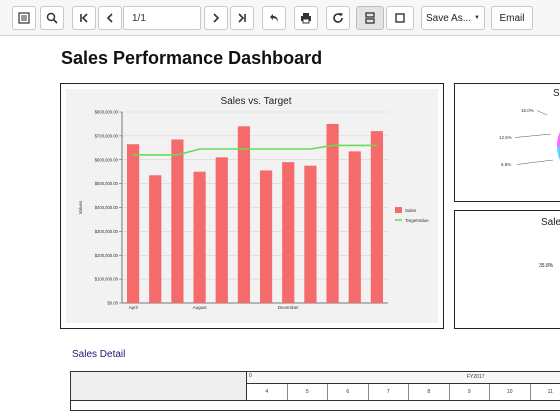 The image size is (560, 411). I want to click on last-page-icon, so click(242, 18).